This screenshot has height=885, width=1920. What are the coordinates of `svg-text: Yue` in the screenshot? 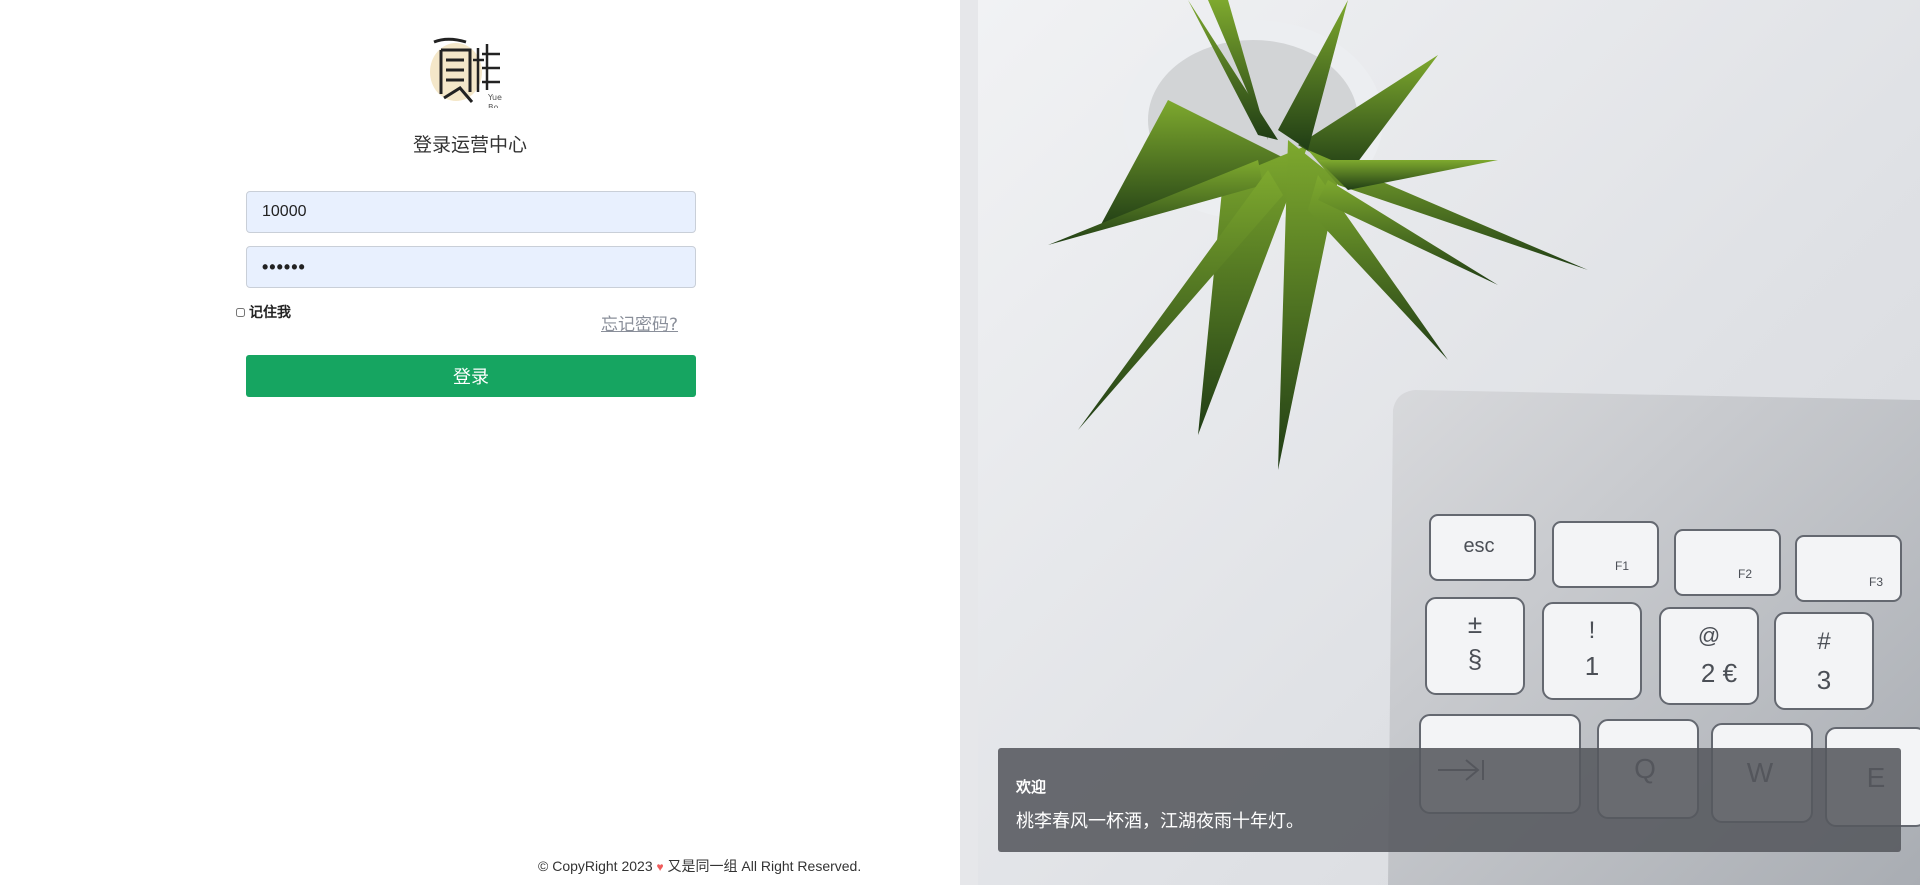 It's located at (494, 97).